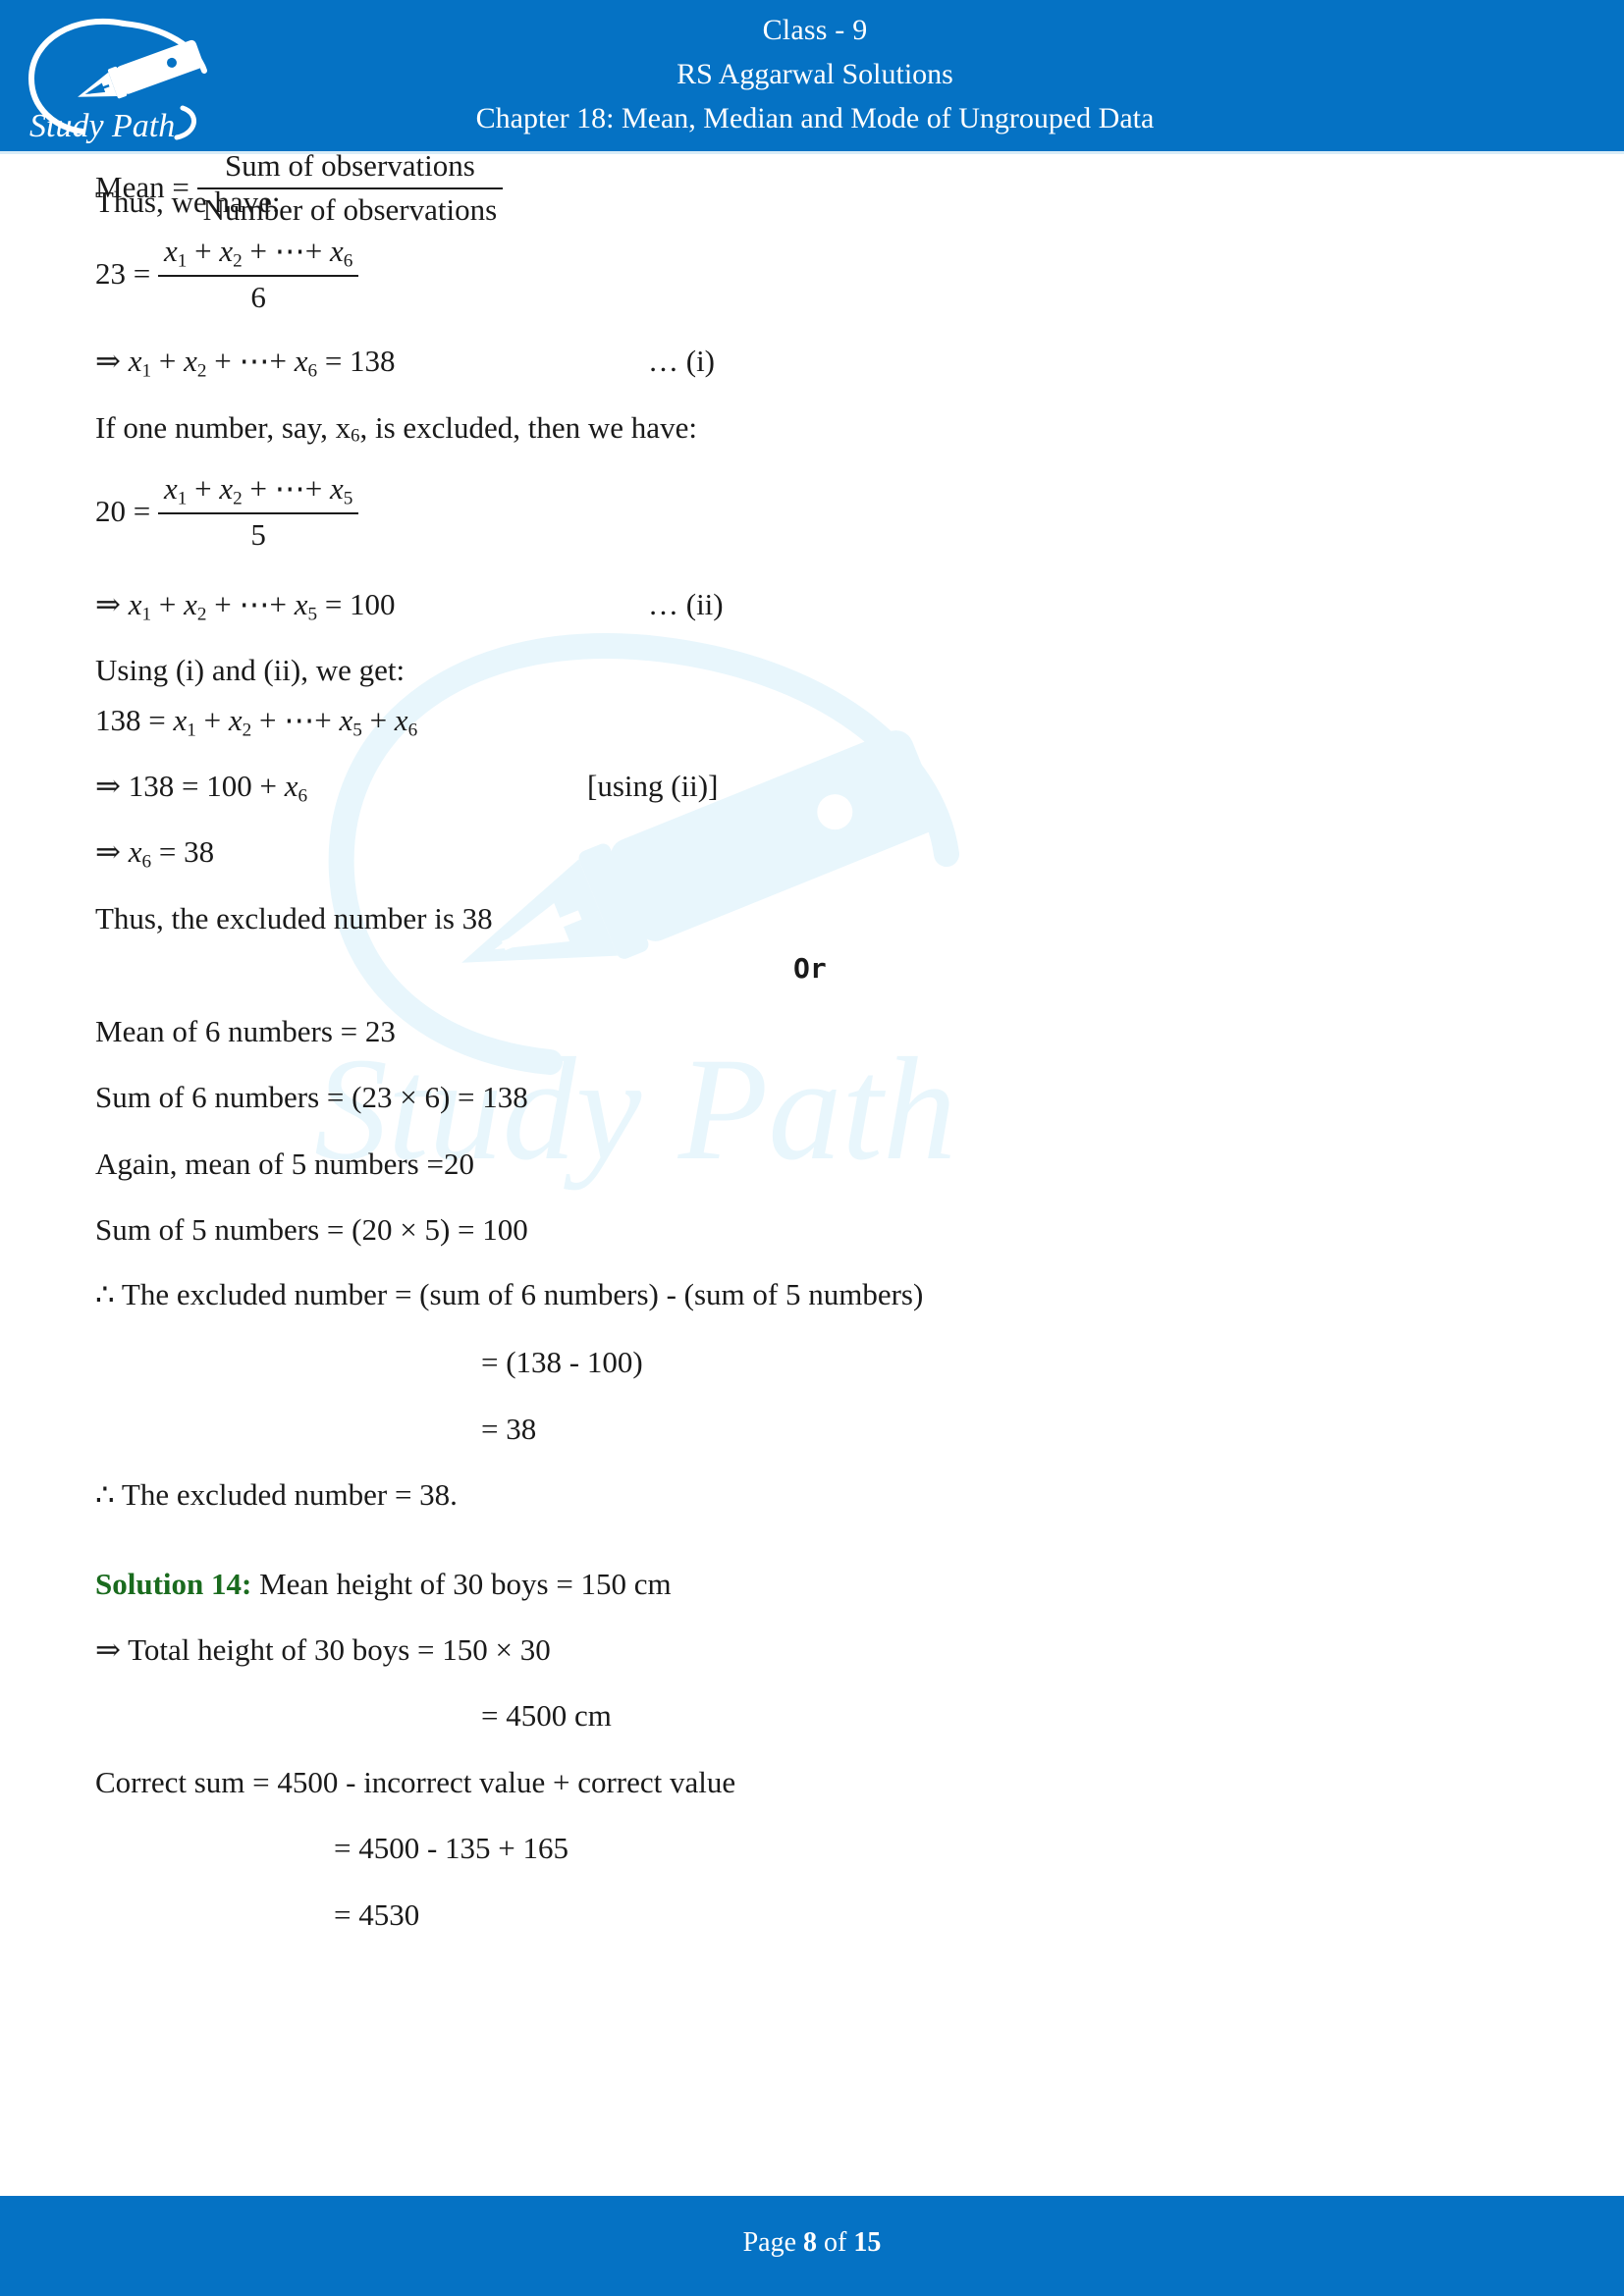 The height and width of the screenshot is (2296, 1624). What do you see at coordinates (562, 1362) in the screenshot?
I see `excluded-number-calc-line: = (138 - 100)` at bounding box center [562, 1362].